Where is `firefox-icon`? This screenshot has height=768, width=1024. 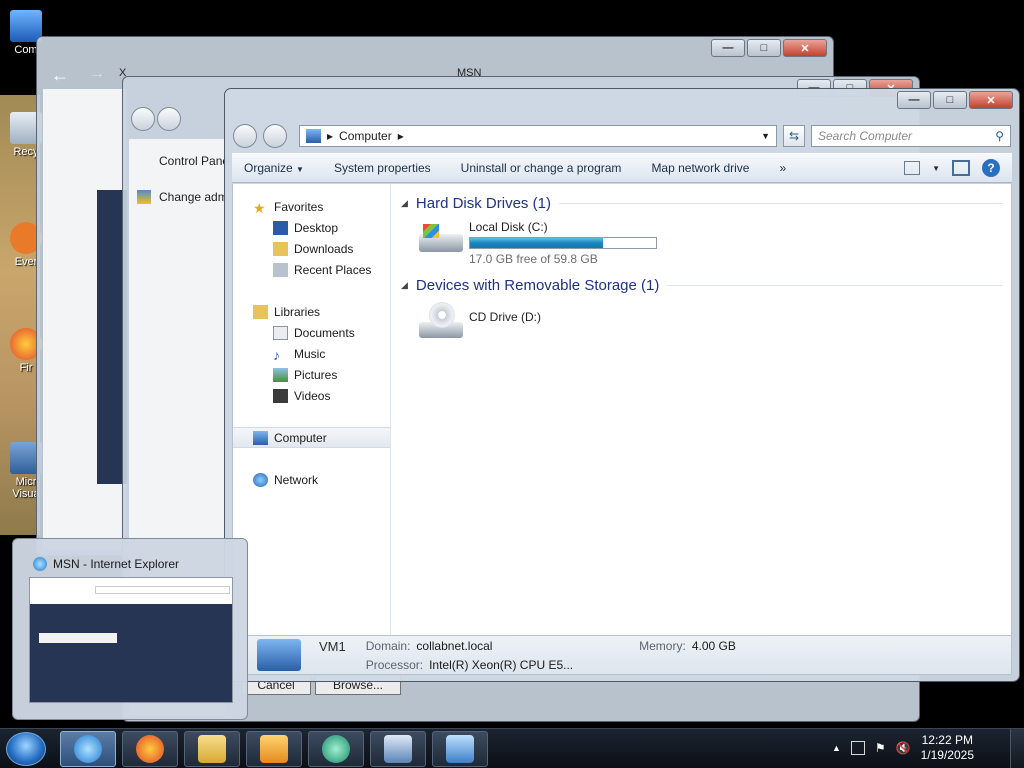 firefox-icon is located at coordinates (150, 749).